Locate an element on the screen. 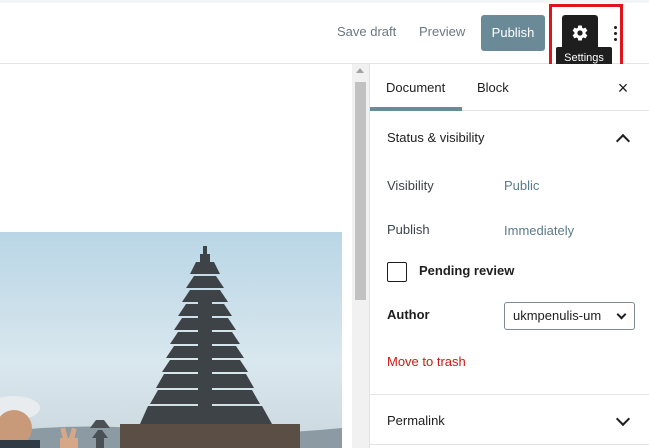 Image resolution: width=649 pixels, height=448 pixels. sidebar-tabs: Document Block × is located at coordinates (509, 87).